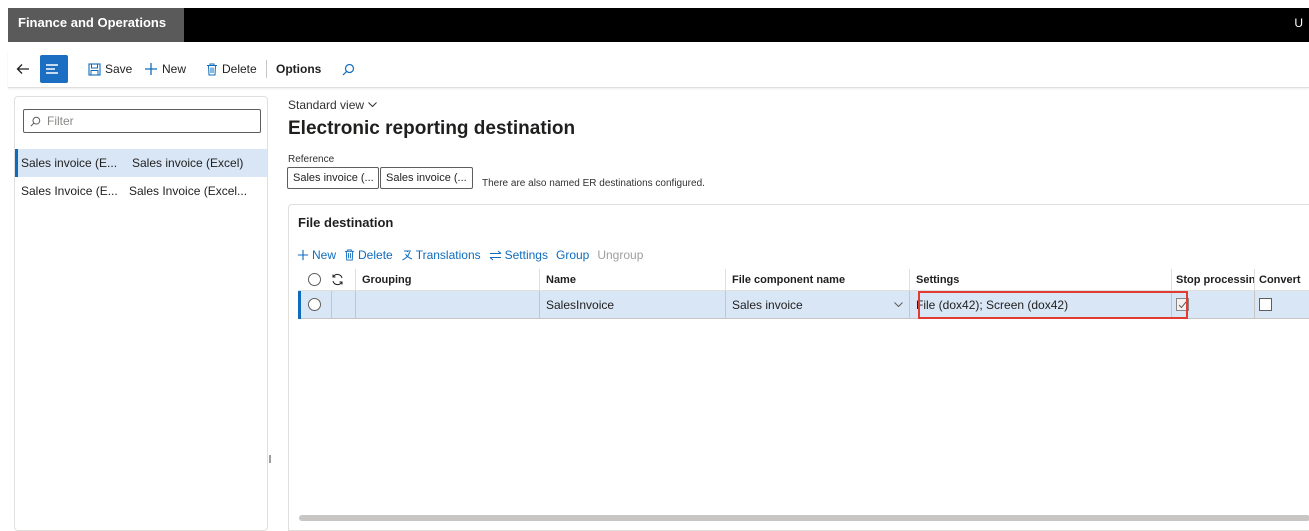 Image resolution: width=1309 pixels, height=531 pixels. Describe the element at coordinates (298, 69) in the screenshot. I see `options-tab: Options` at that location.